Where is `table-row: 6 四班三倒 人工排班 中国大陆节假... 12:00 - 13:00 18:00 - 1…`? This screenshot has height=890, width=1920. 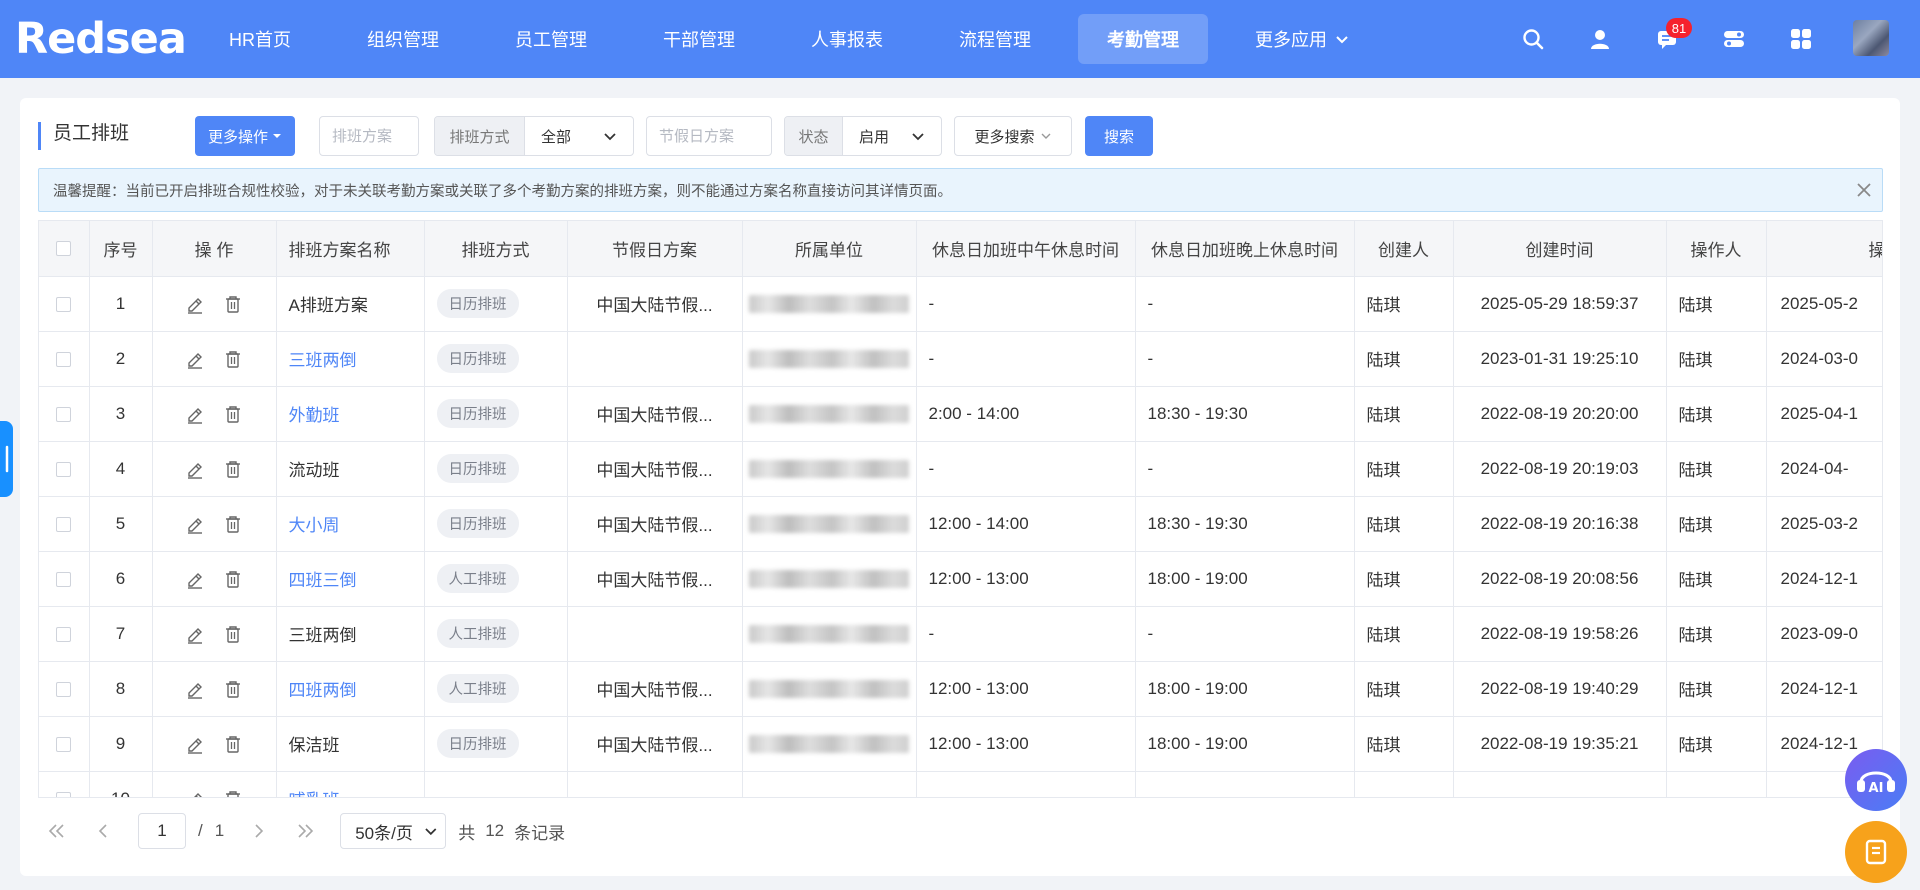 table-row: 6 四班三倒 人工排班 中国大陆节假... 12:00 - 13:00 18:00 - 1… is located at coordinates (960, 579).